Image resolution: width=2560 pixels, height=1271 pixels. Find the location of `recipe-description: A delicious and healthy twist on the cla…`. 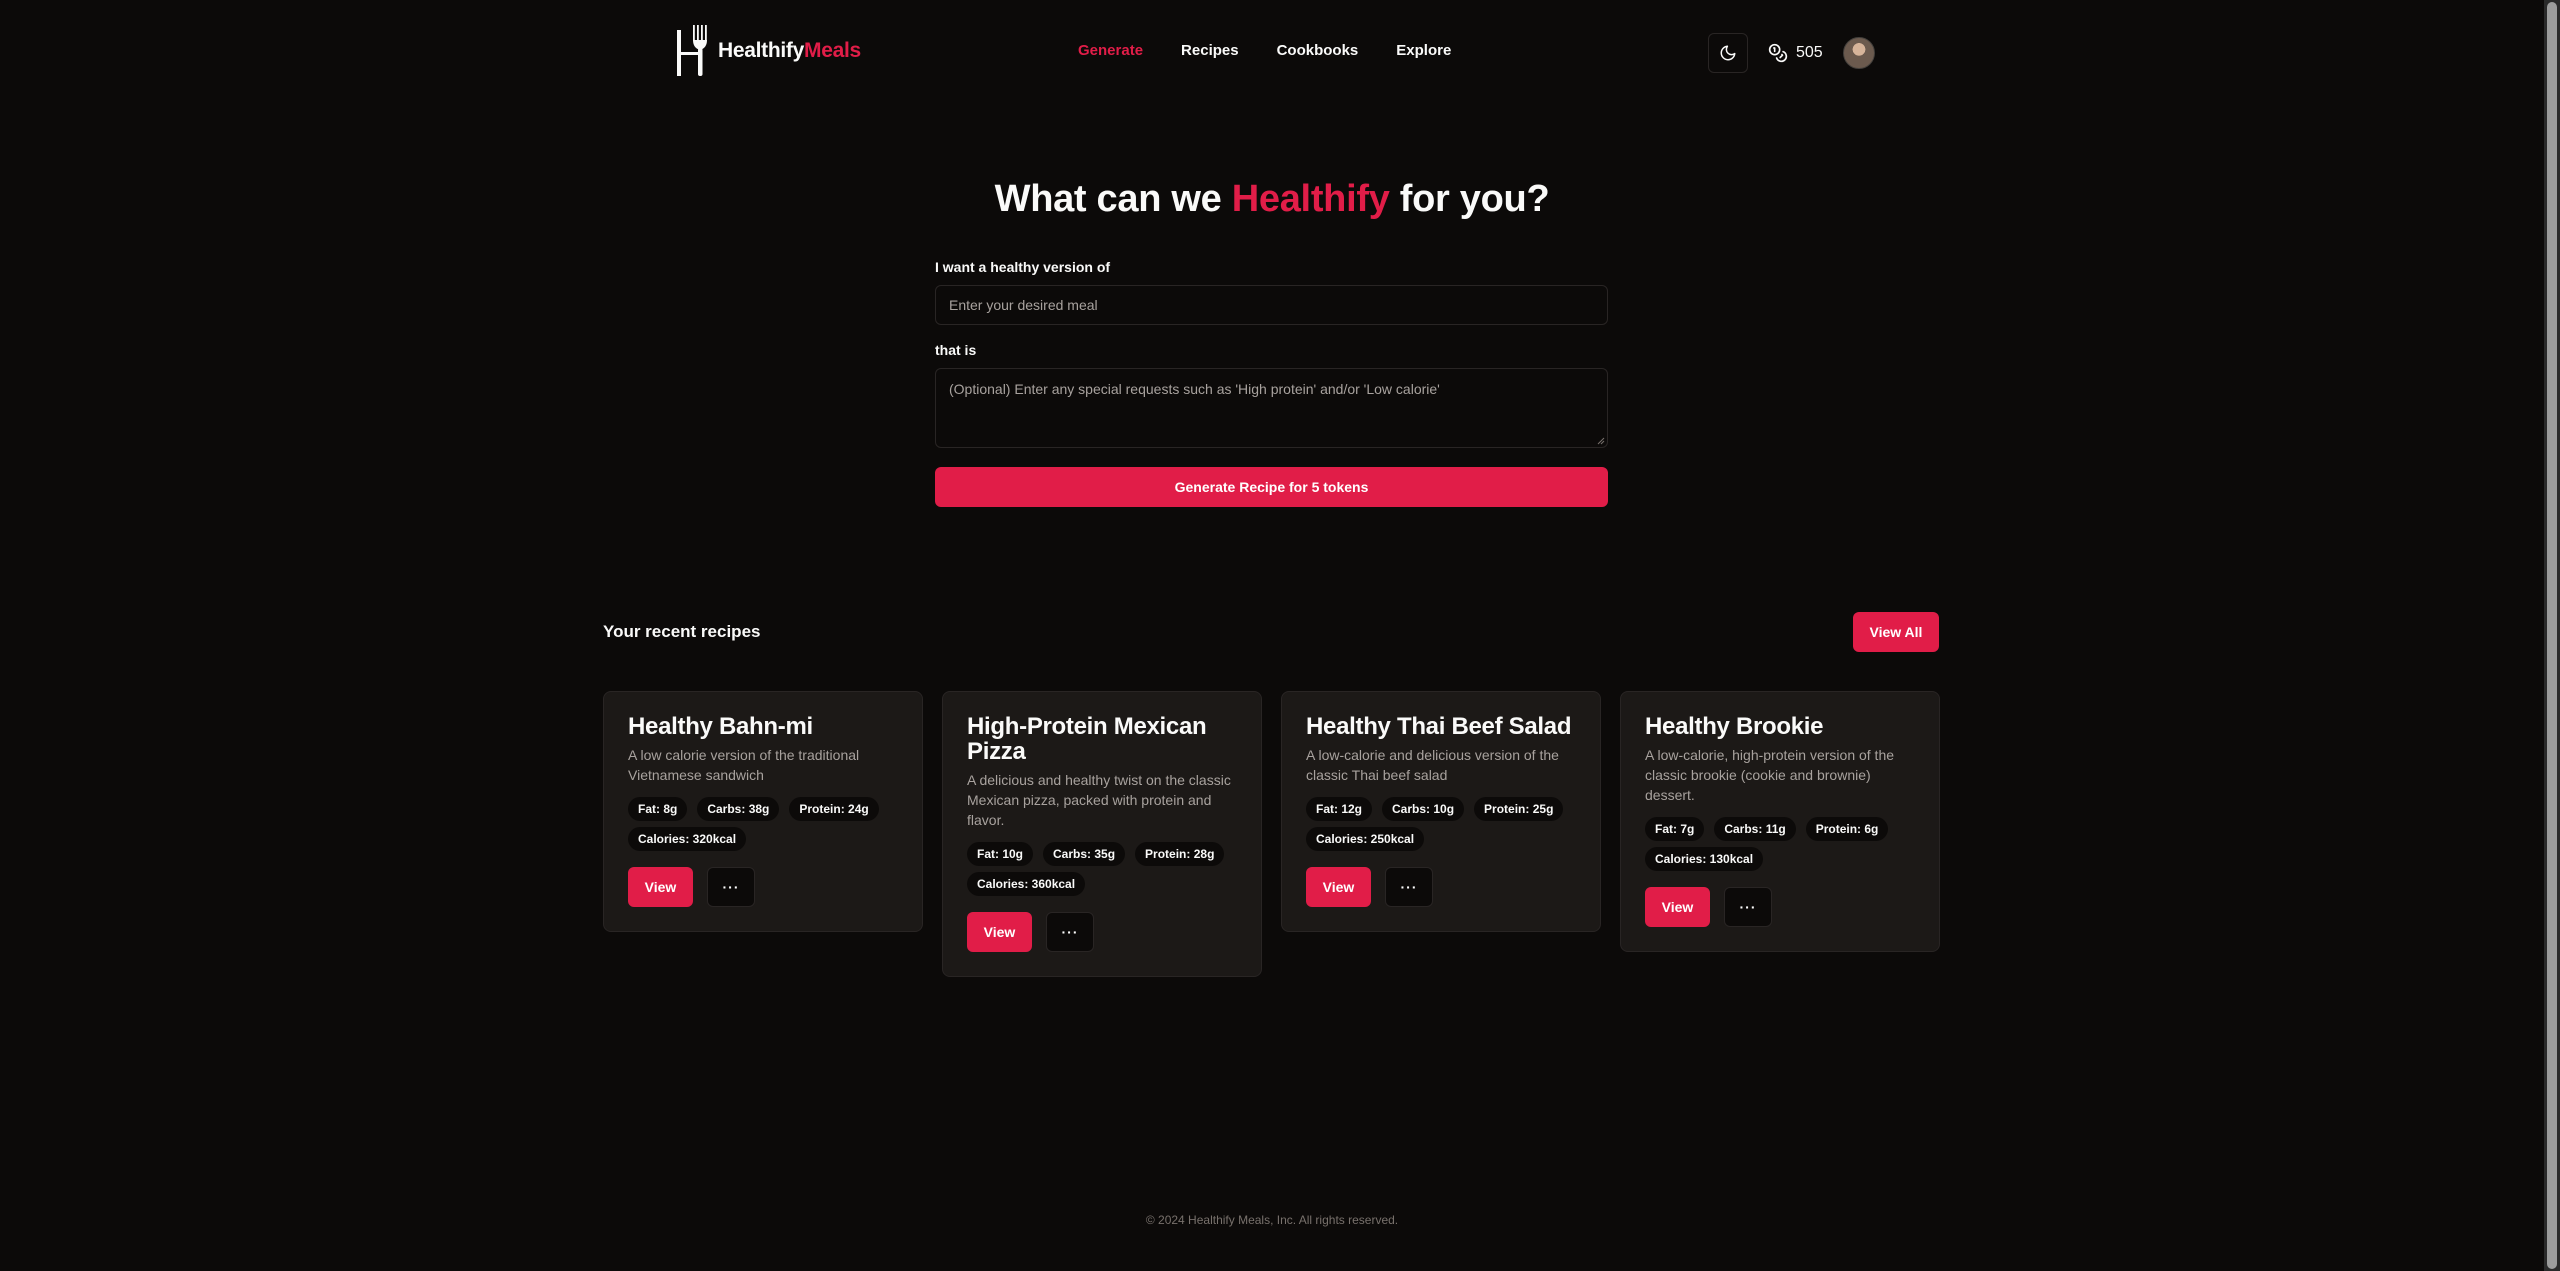

recipe-description: A delicious and healthy twist on the cla… is located at coordinates (1099, 800).